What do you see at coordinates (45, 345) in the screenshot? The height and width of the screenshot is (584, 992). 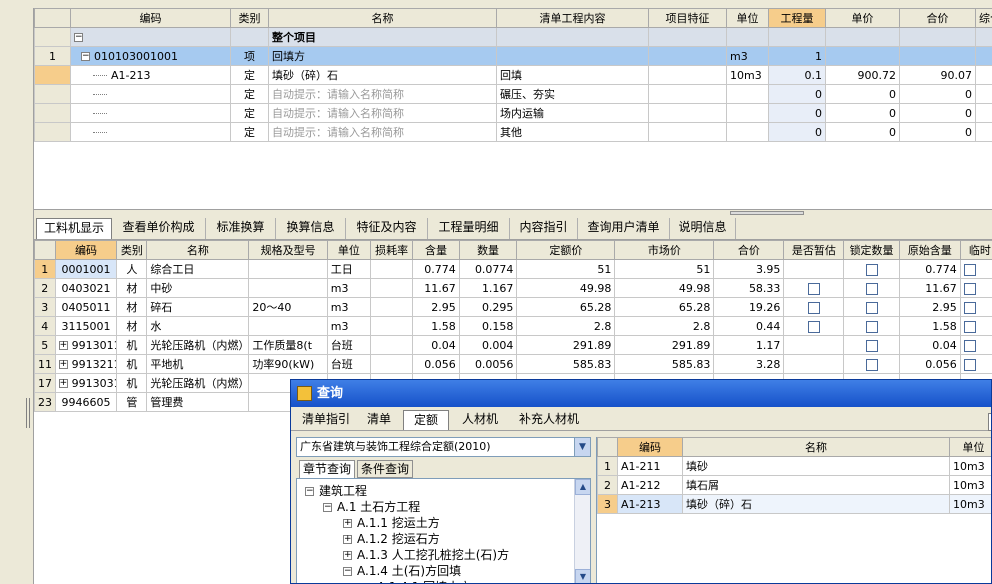 I see `row-number: 5` at bounding box center [45, 345].